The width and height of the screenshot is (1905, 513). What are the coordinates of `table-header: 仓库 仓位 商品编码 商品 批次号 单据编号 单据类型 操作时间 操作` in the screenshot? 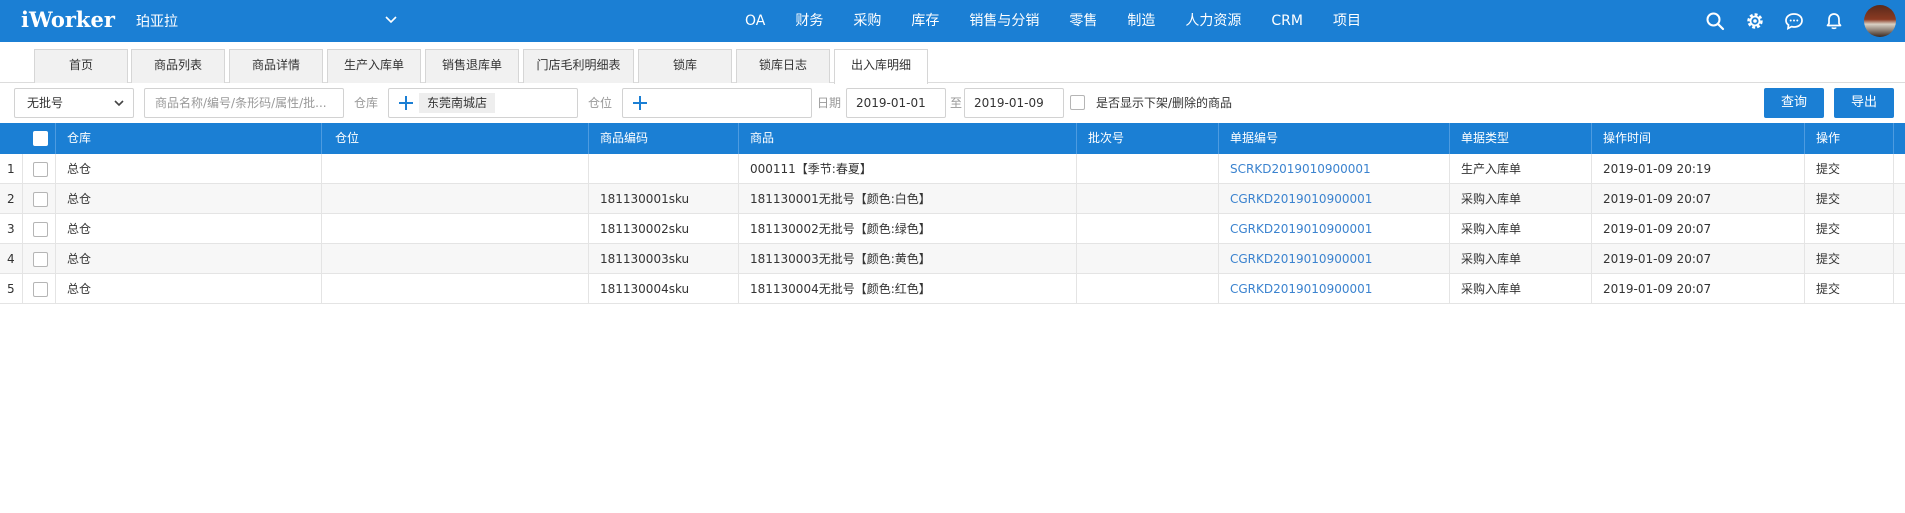 It's located at (952, 138).